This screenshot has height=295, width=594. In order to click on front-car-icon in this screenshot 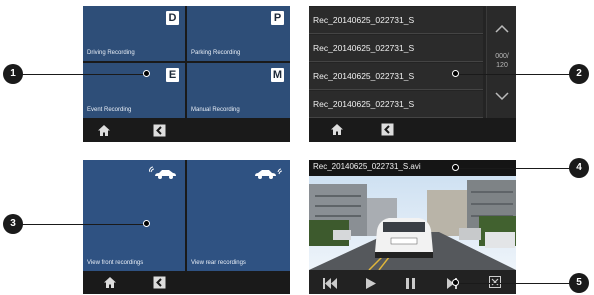, I will do `click(162, 175)`.